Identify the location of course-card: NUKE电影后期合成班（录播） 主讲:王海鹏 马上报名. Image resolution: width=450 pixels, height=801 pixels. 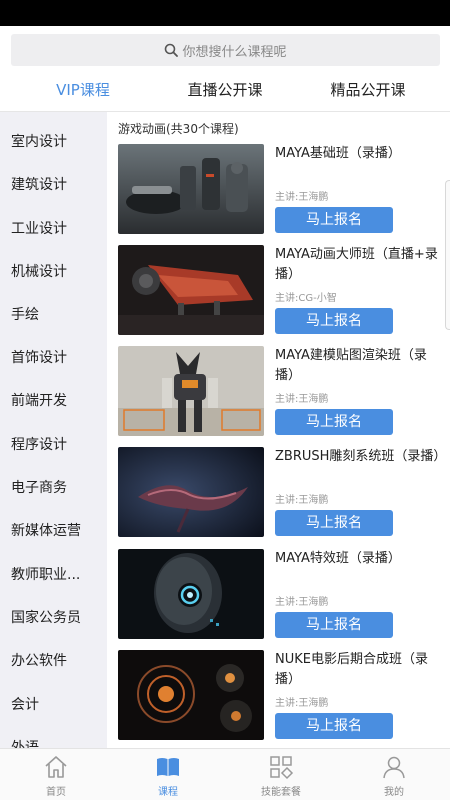
(280, 696).